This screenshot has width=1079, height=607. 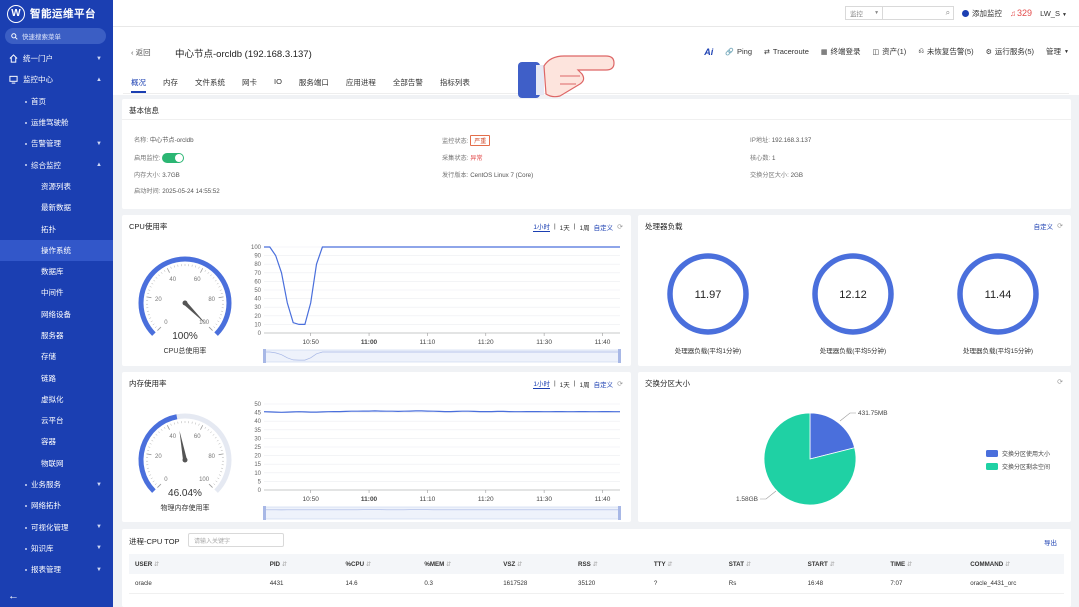 I want to click on ring-label: 处理器负载(平均15分钟), so click(x=998, y=351).